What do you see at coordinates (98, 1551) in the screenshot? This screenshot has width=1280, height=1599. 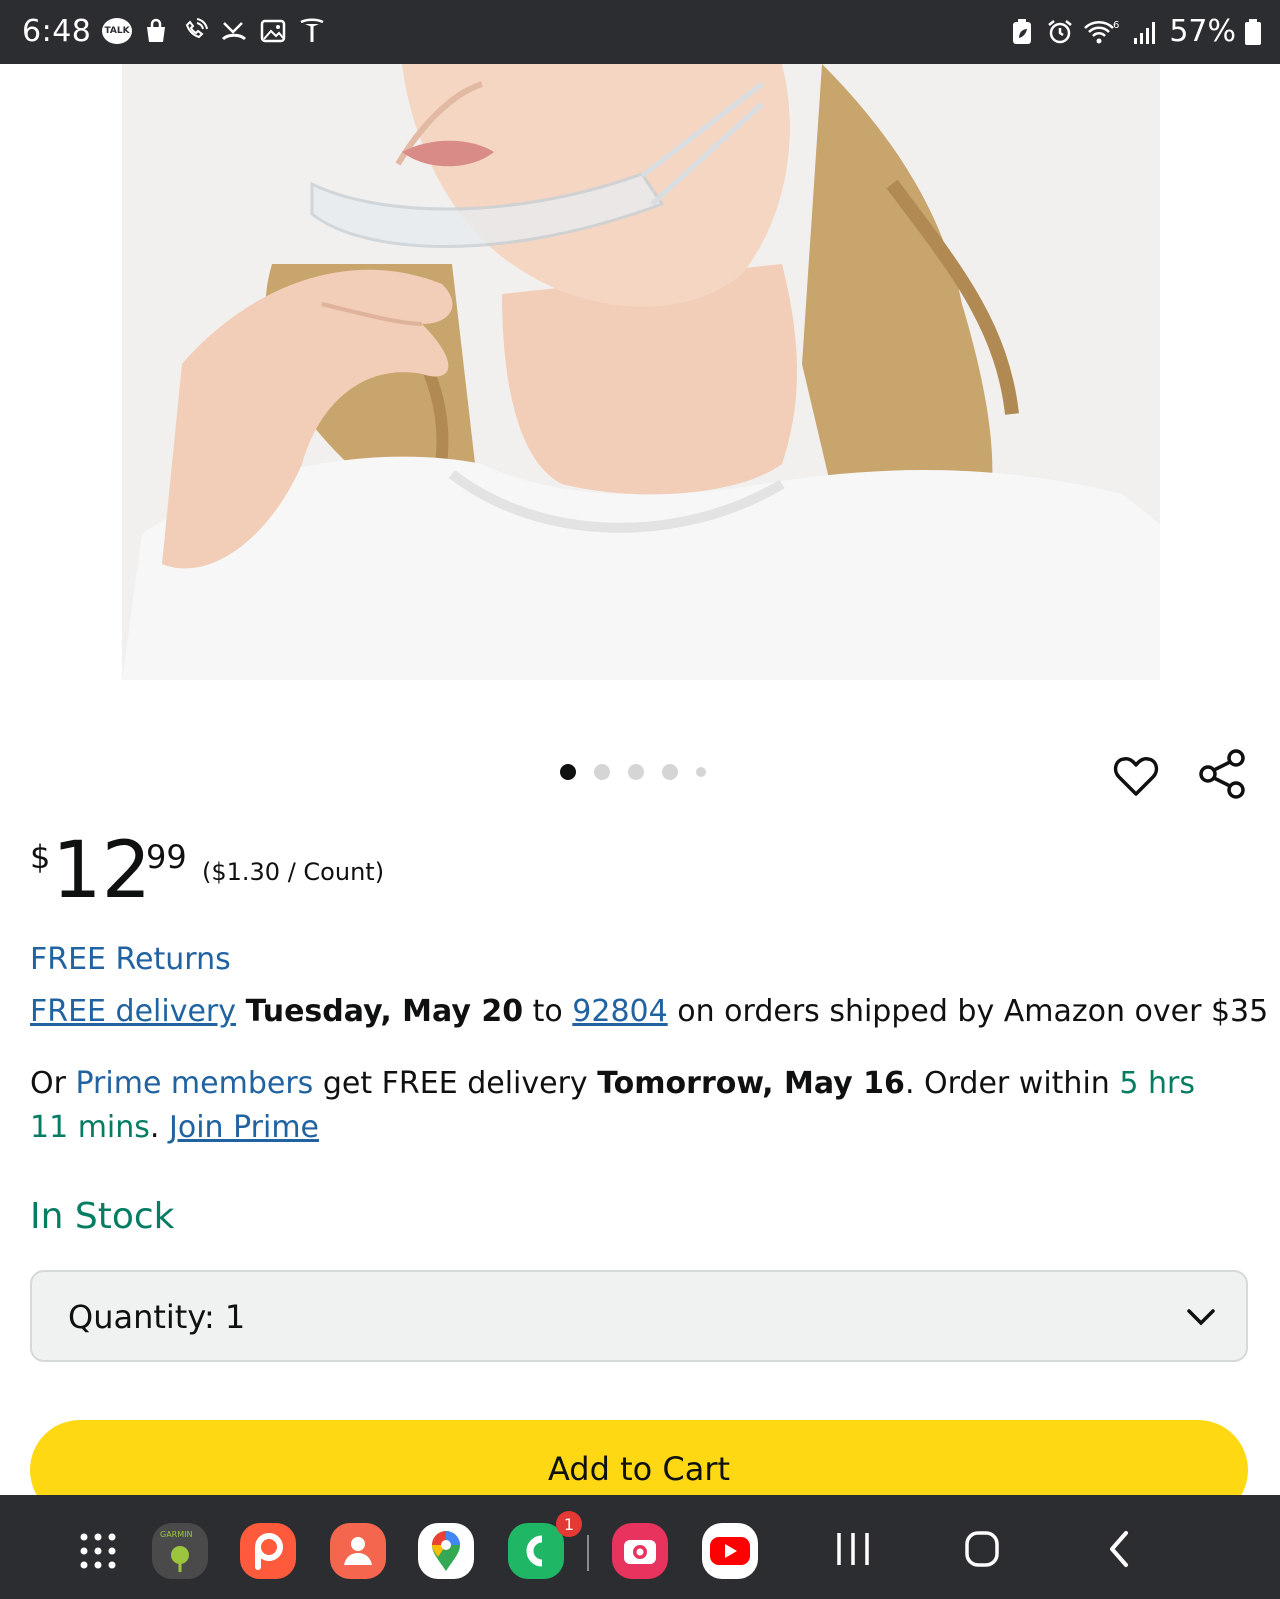 I see `app-drawer-icon` at bounding box center [98, 1551].